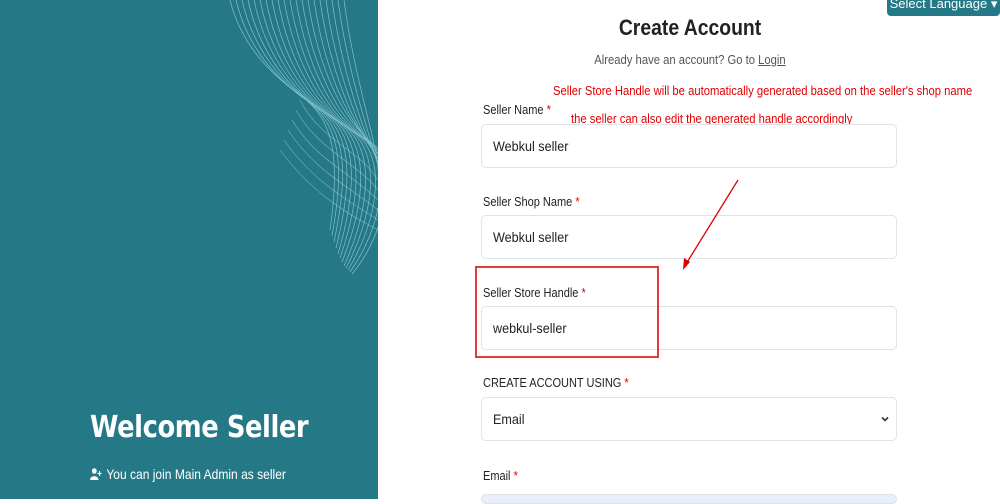 The height and width of the screenshot is (504, 1000). What do you see at coordinates (943, 8) in the screenshot?
I see `select-language-button: Select Language ▾` at bounding box center [943, 8].